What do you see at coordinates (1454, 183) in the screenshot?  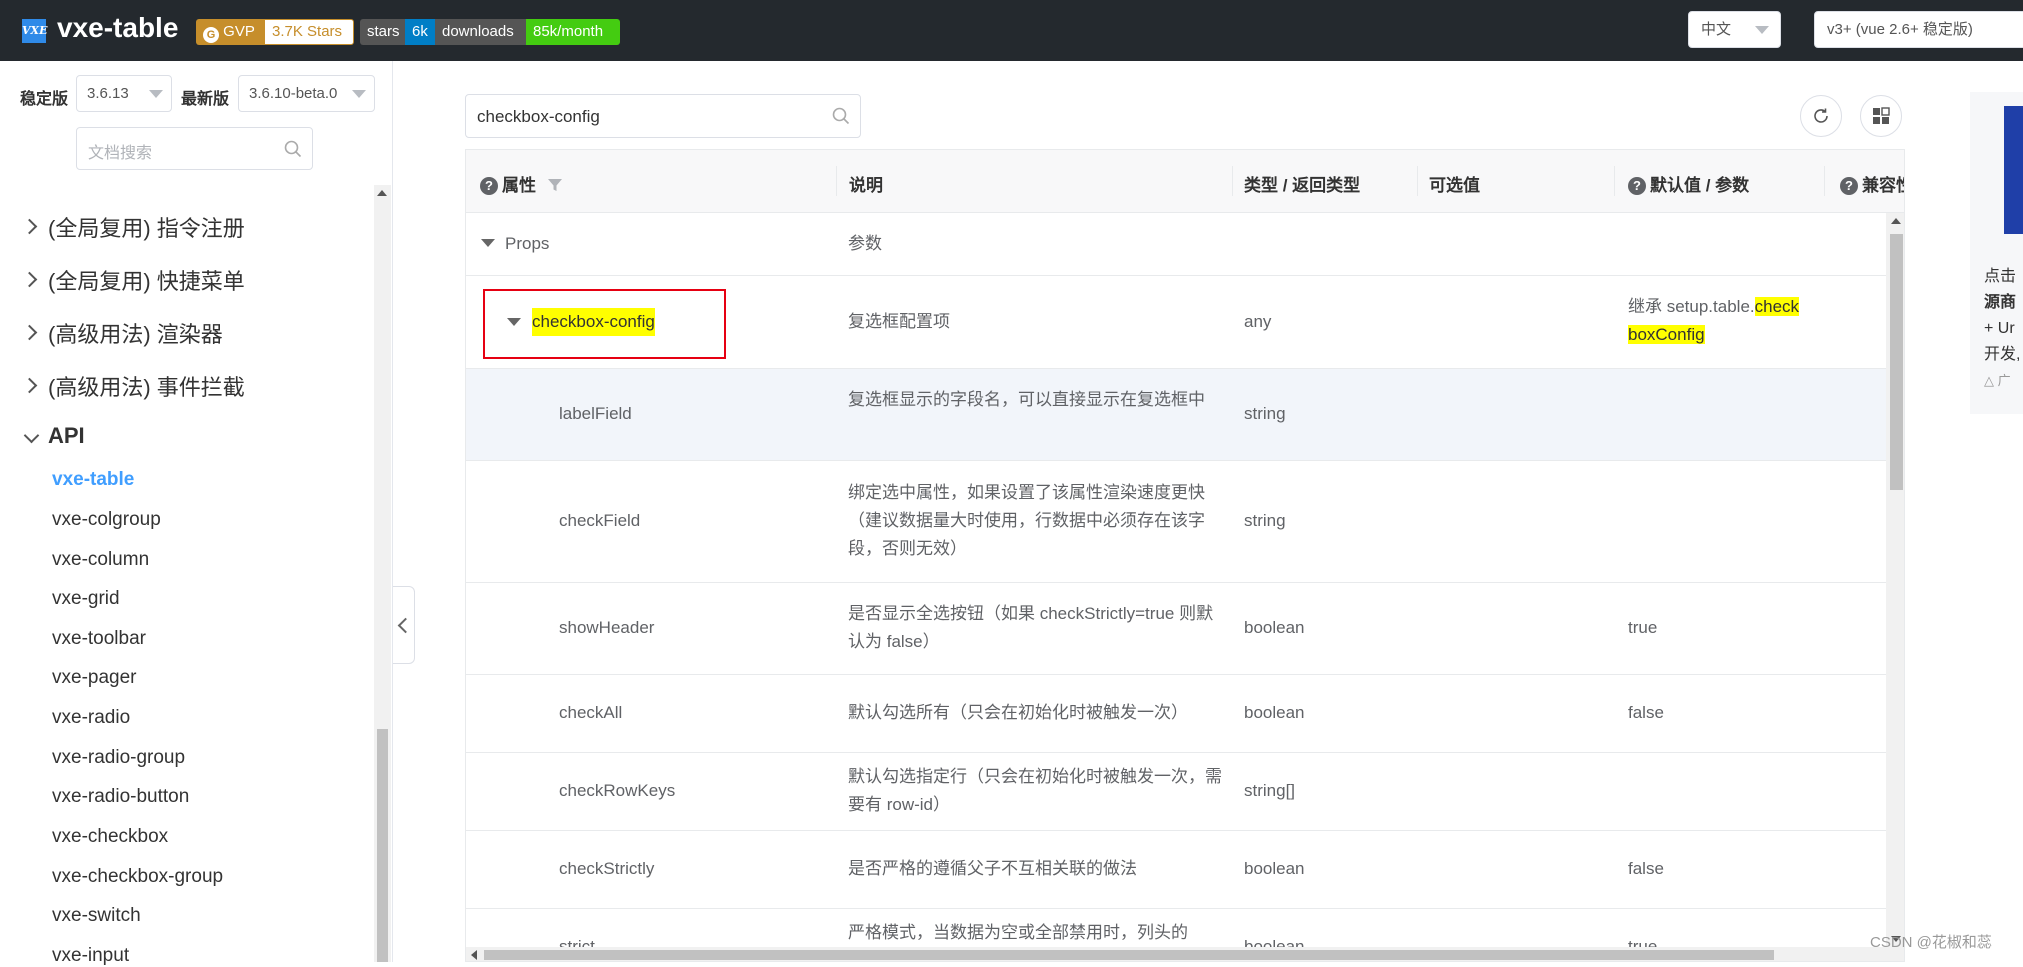 I see `col-header-options: 可选值` at bounding box center [1454, 183].